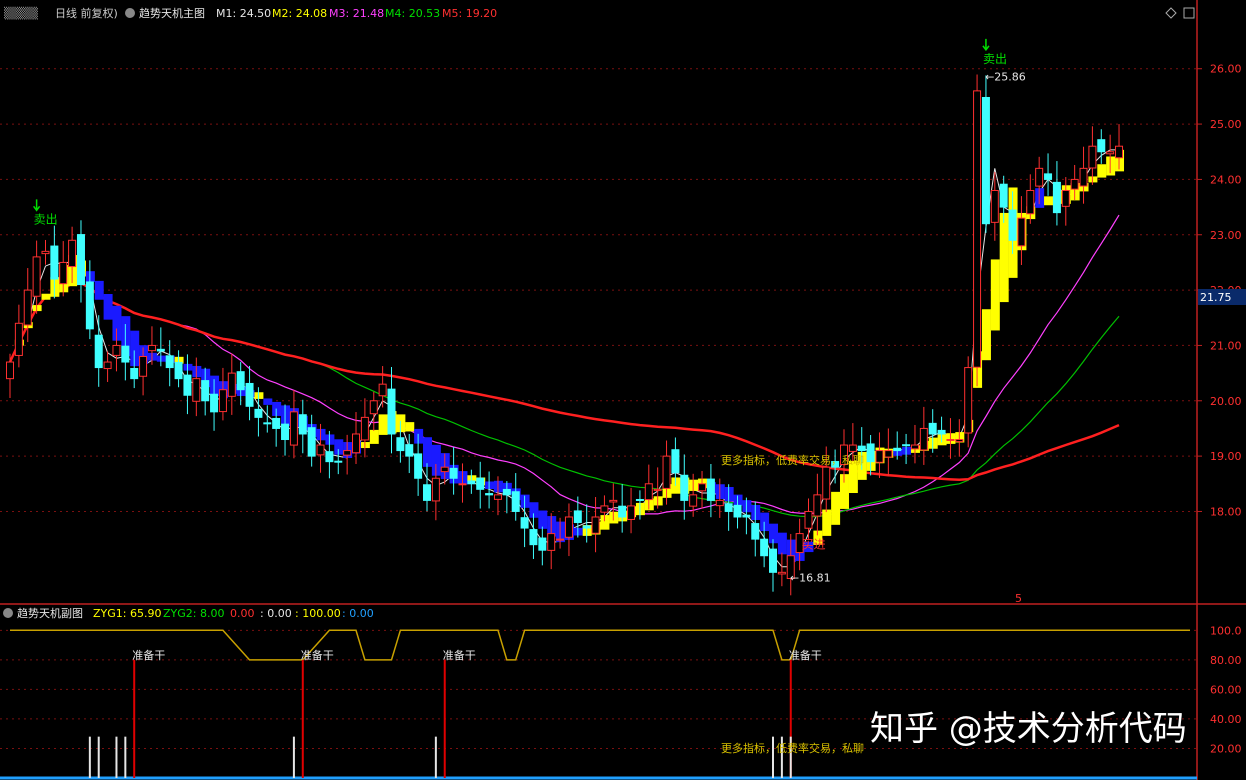  What do you see at coordinates (1005, 76) in the screenshot?
I see `high-price-label: ←25.86` at bounding box center [1005, 76].